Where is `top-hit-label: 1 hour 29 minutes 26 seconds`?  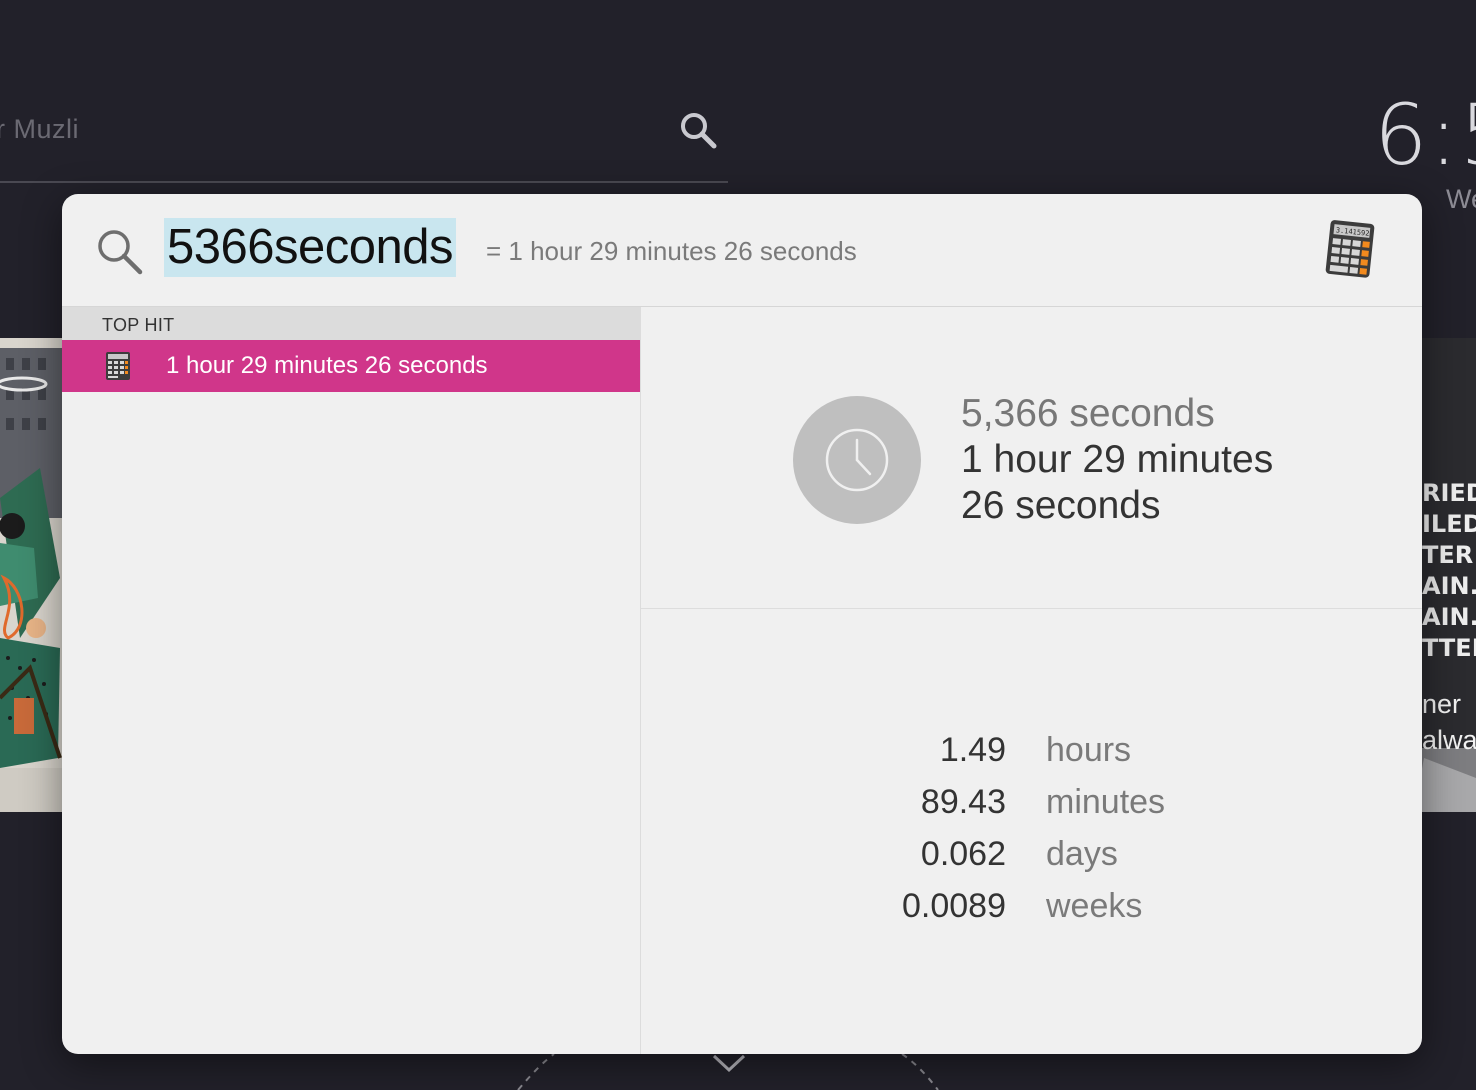 top-hit-label: 1 hour 29 minutes 26 seconds is located at coordinates (327, 365).